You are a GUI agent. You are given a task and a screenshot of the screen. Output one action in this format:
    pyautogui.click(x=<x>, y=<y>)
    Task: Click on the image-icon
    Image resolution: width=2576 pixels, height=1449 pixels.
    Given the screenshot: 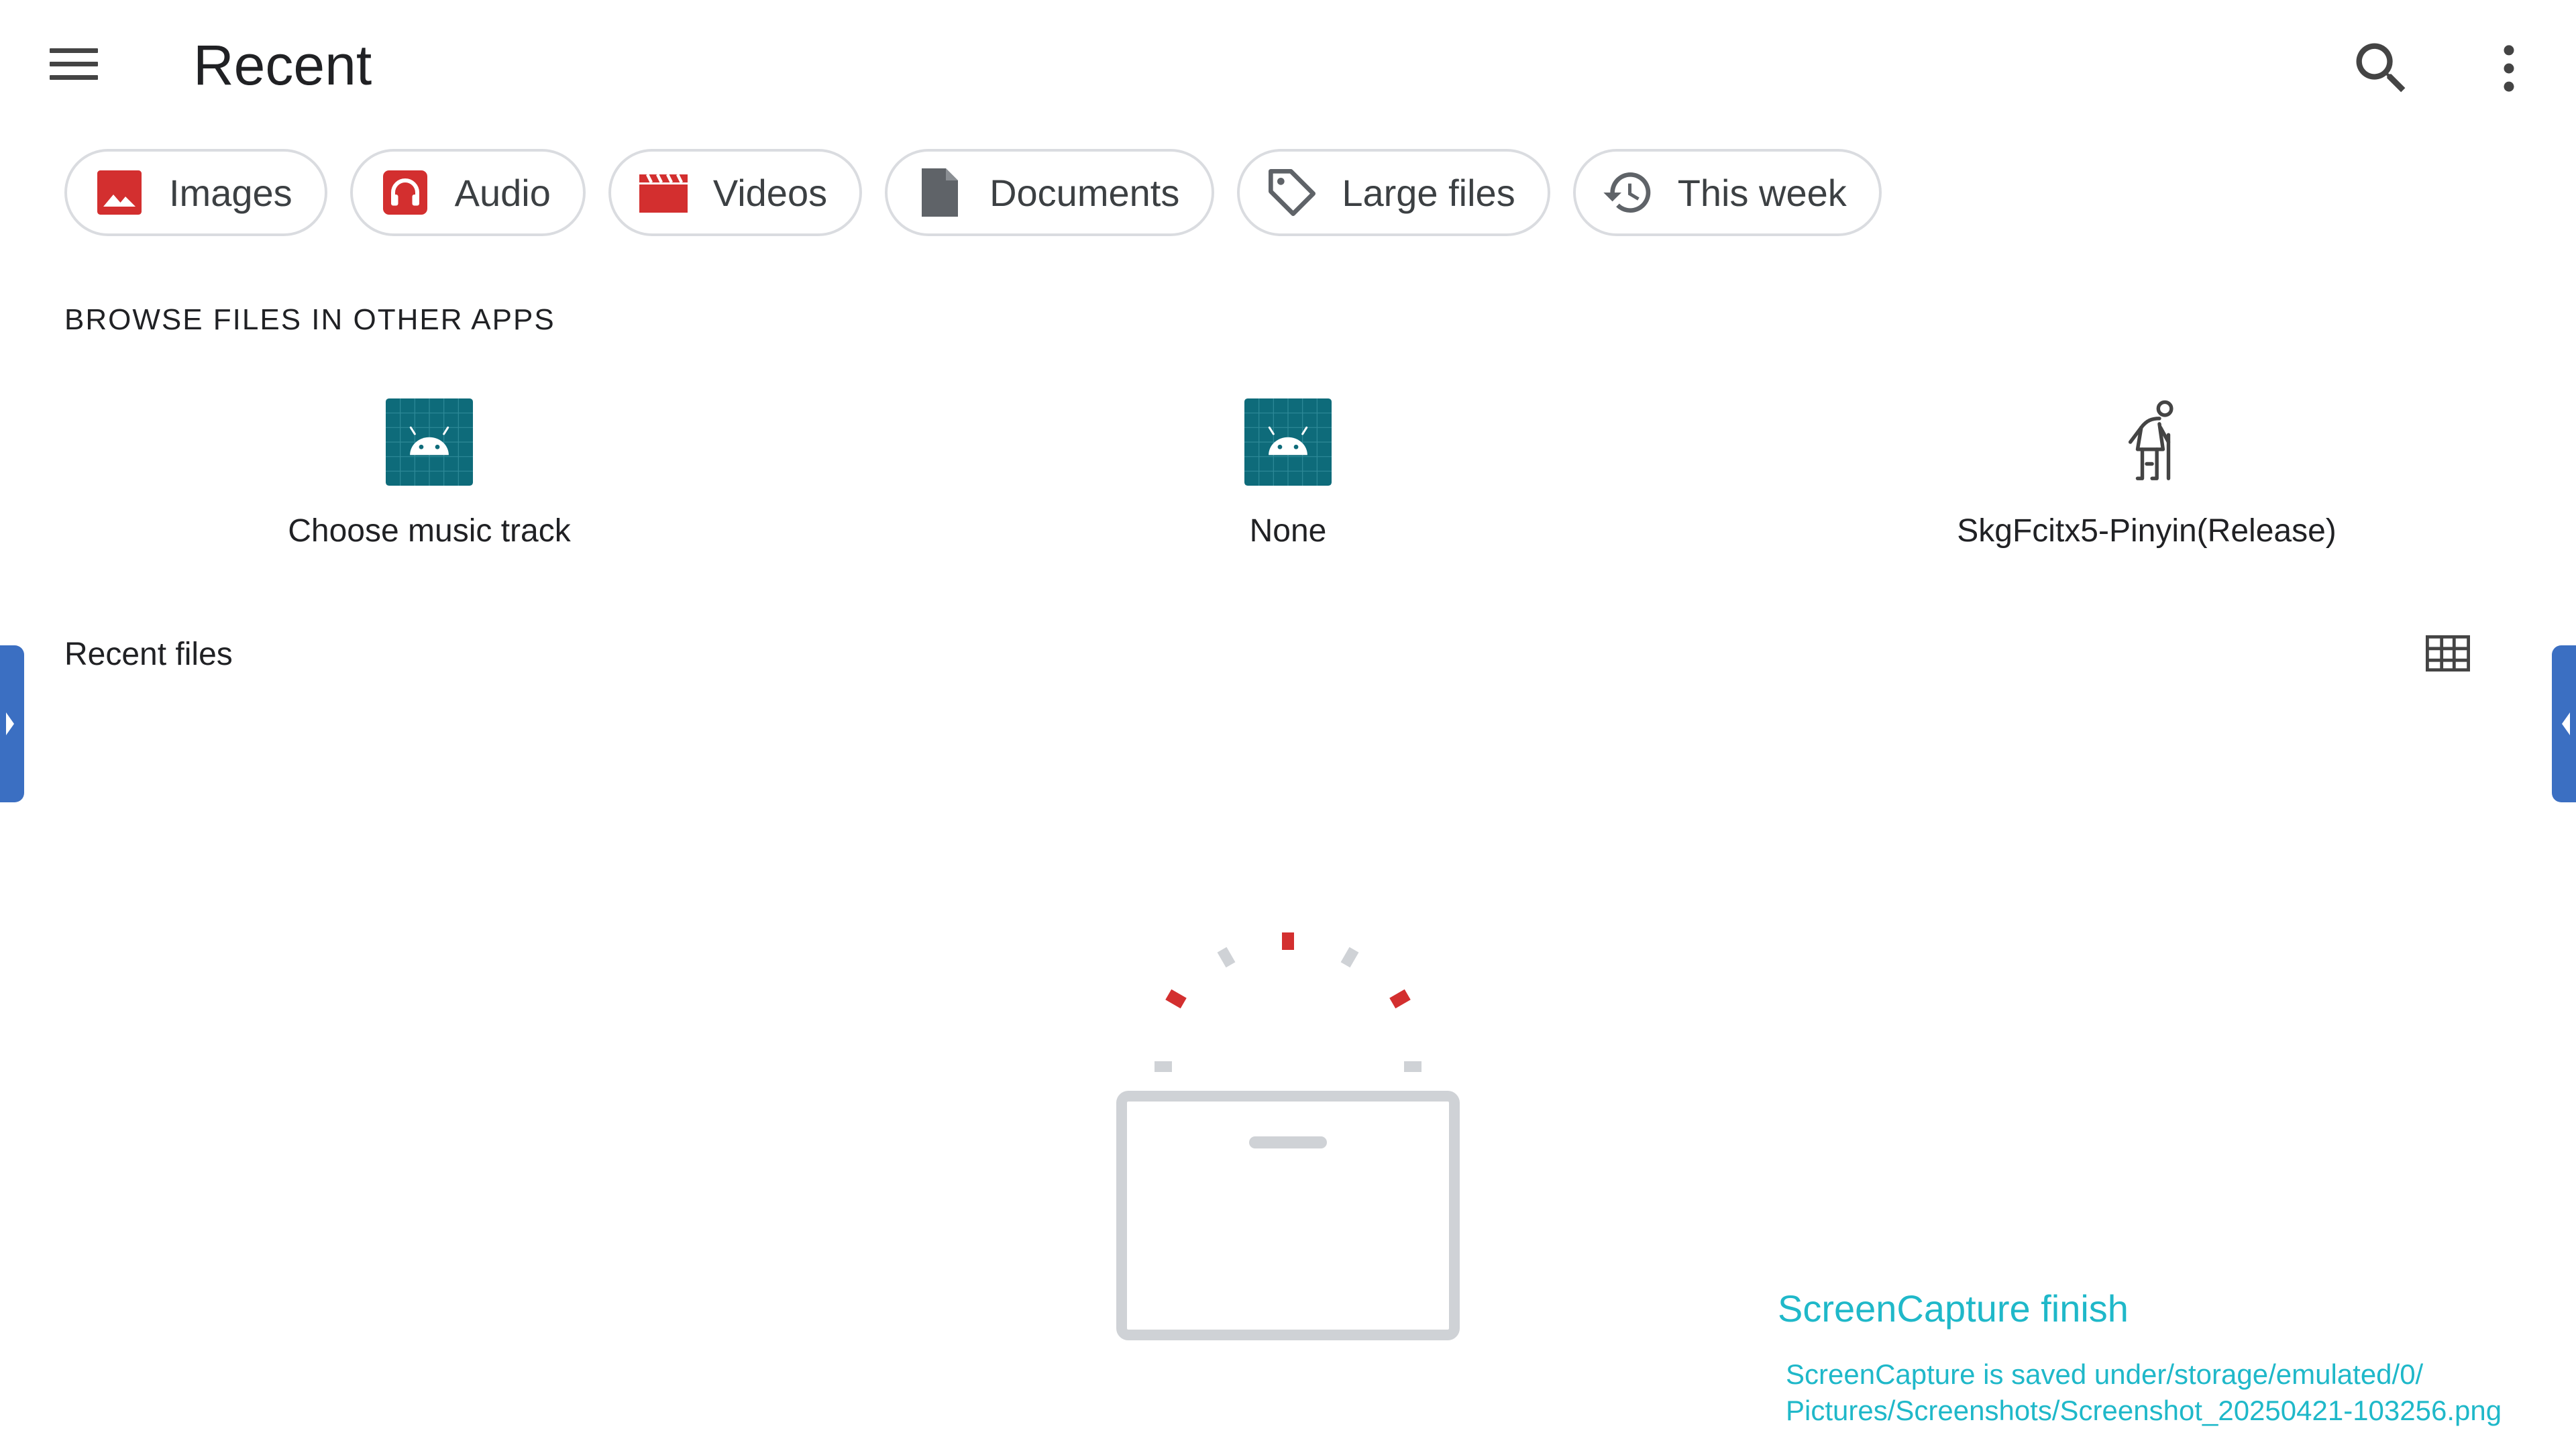 What is the action you would take?
    pyautogui.click(x=119, y=192)
    